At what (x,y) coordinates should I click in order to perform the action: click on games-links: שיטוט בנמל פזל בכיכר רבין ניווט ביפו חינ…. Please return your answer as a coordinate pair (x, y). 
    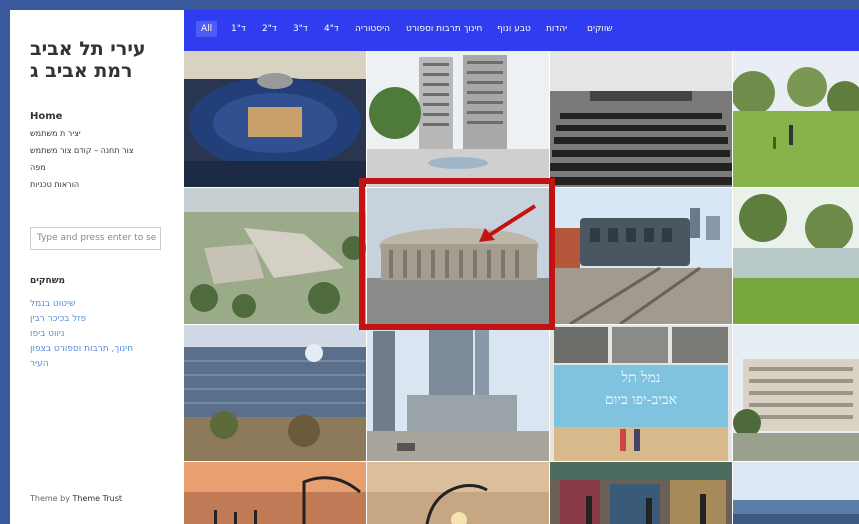
    Looking at the image, I should click on (97, 334).